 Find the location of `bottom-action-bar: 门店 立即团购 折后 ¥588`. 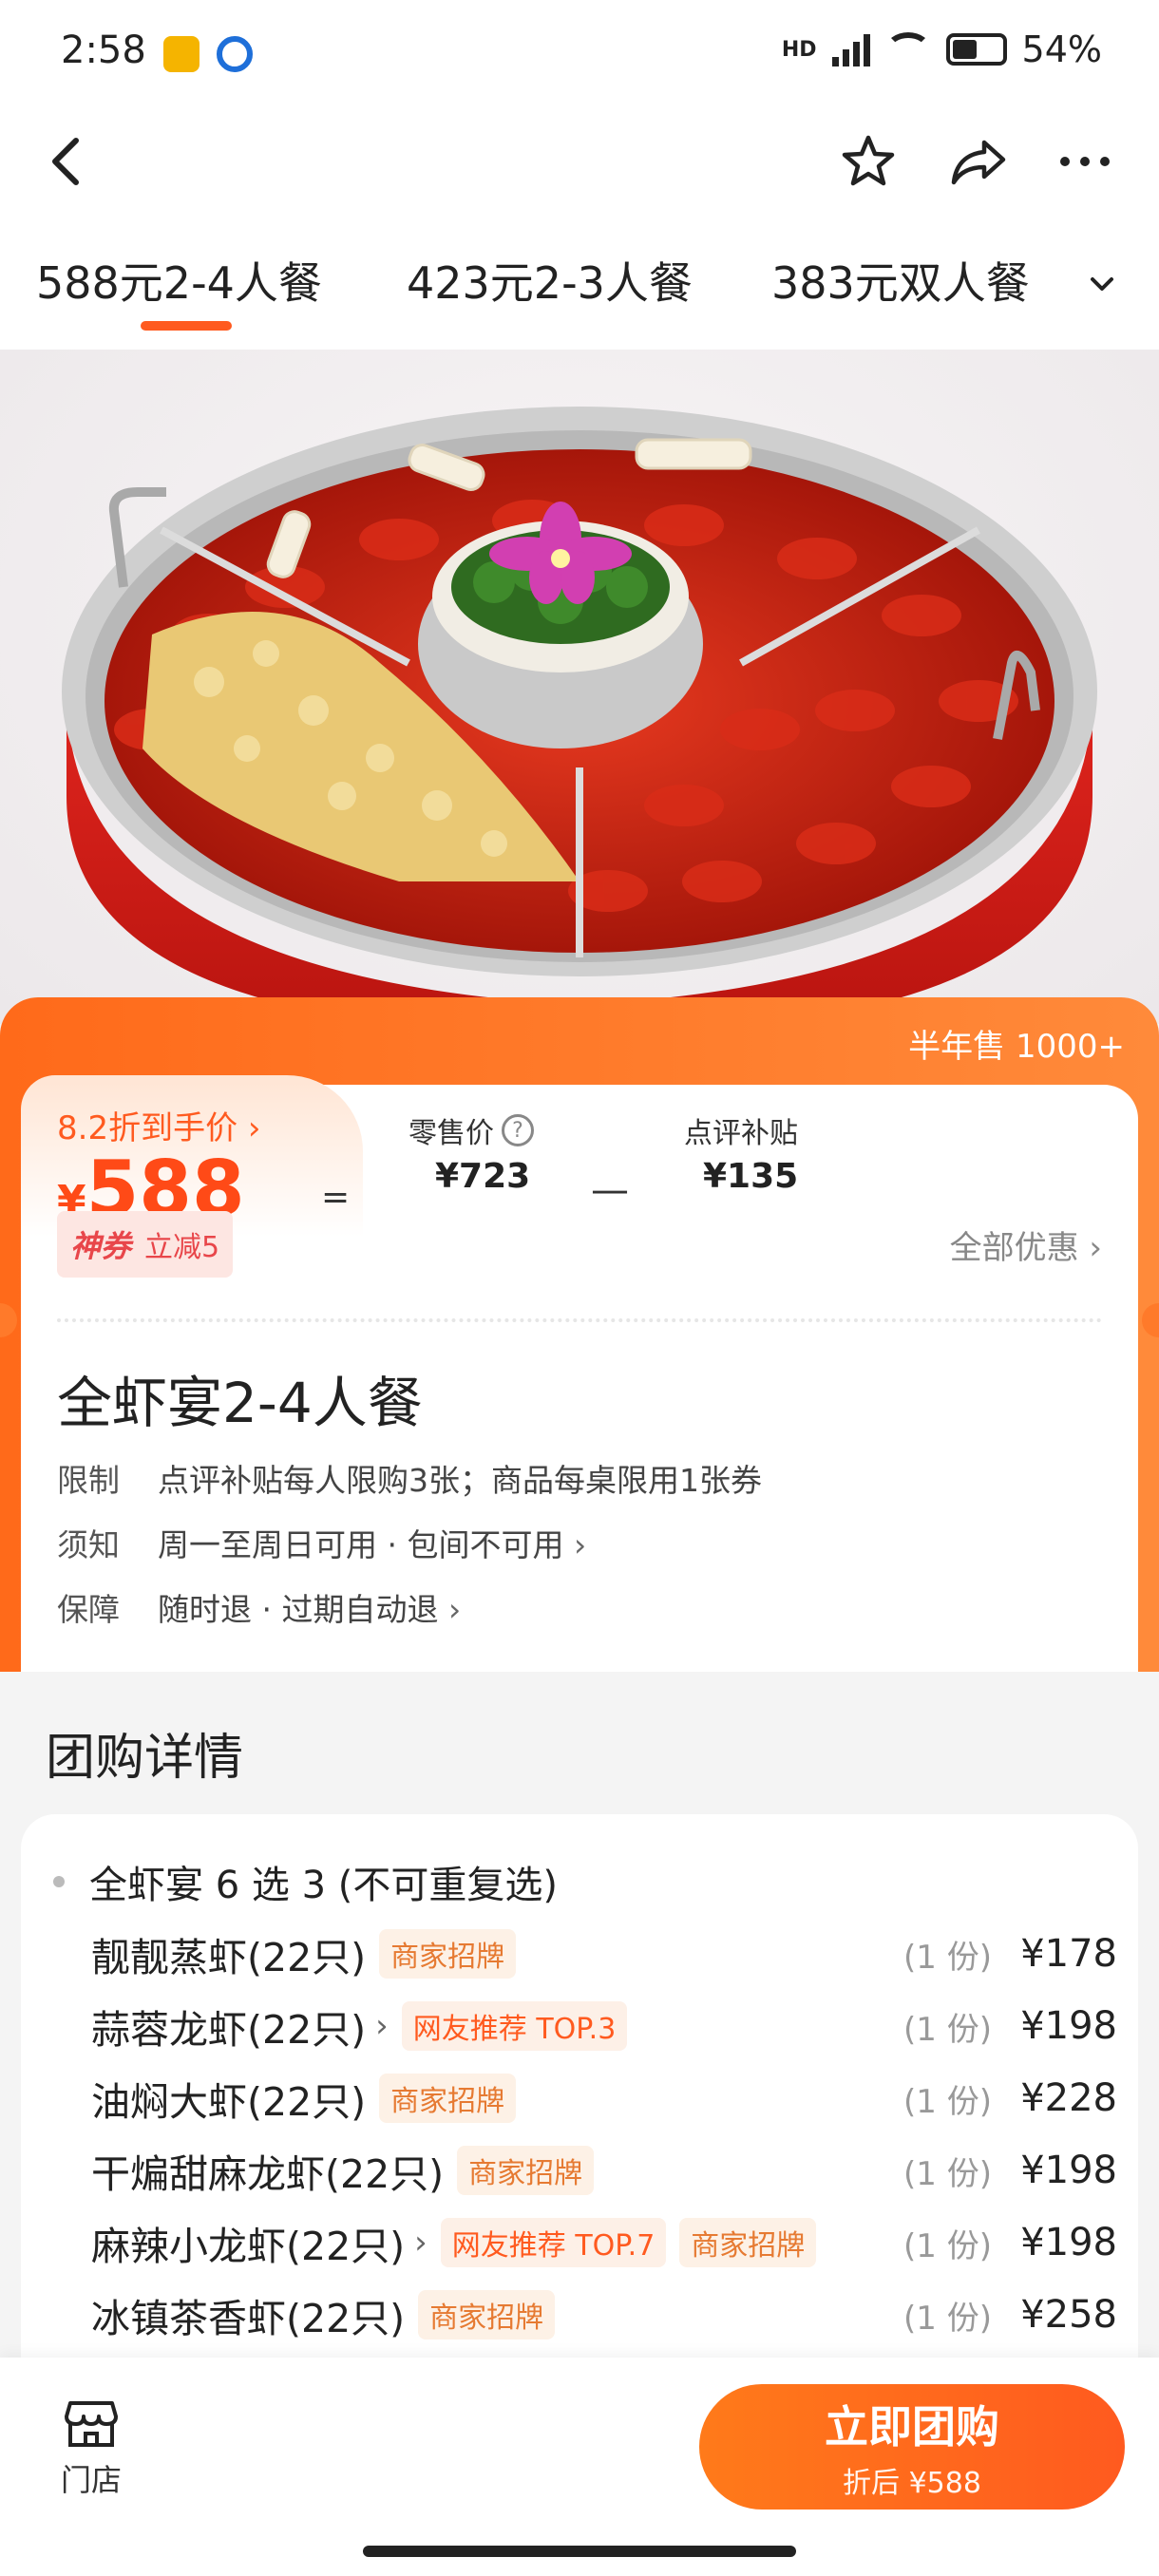

bottom-action-bar: 门店 立即团购 折后 ¥588 is located at coordinates (579, 2467).